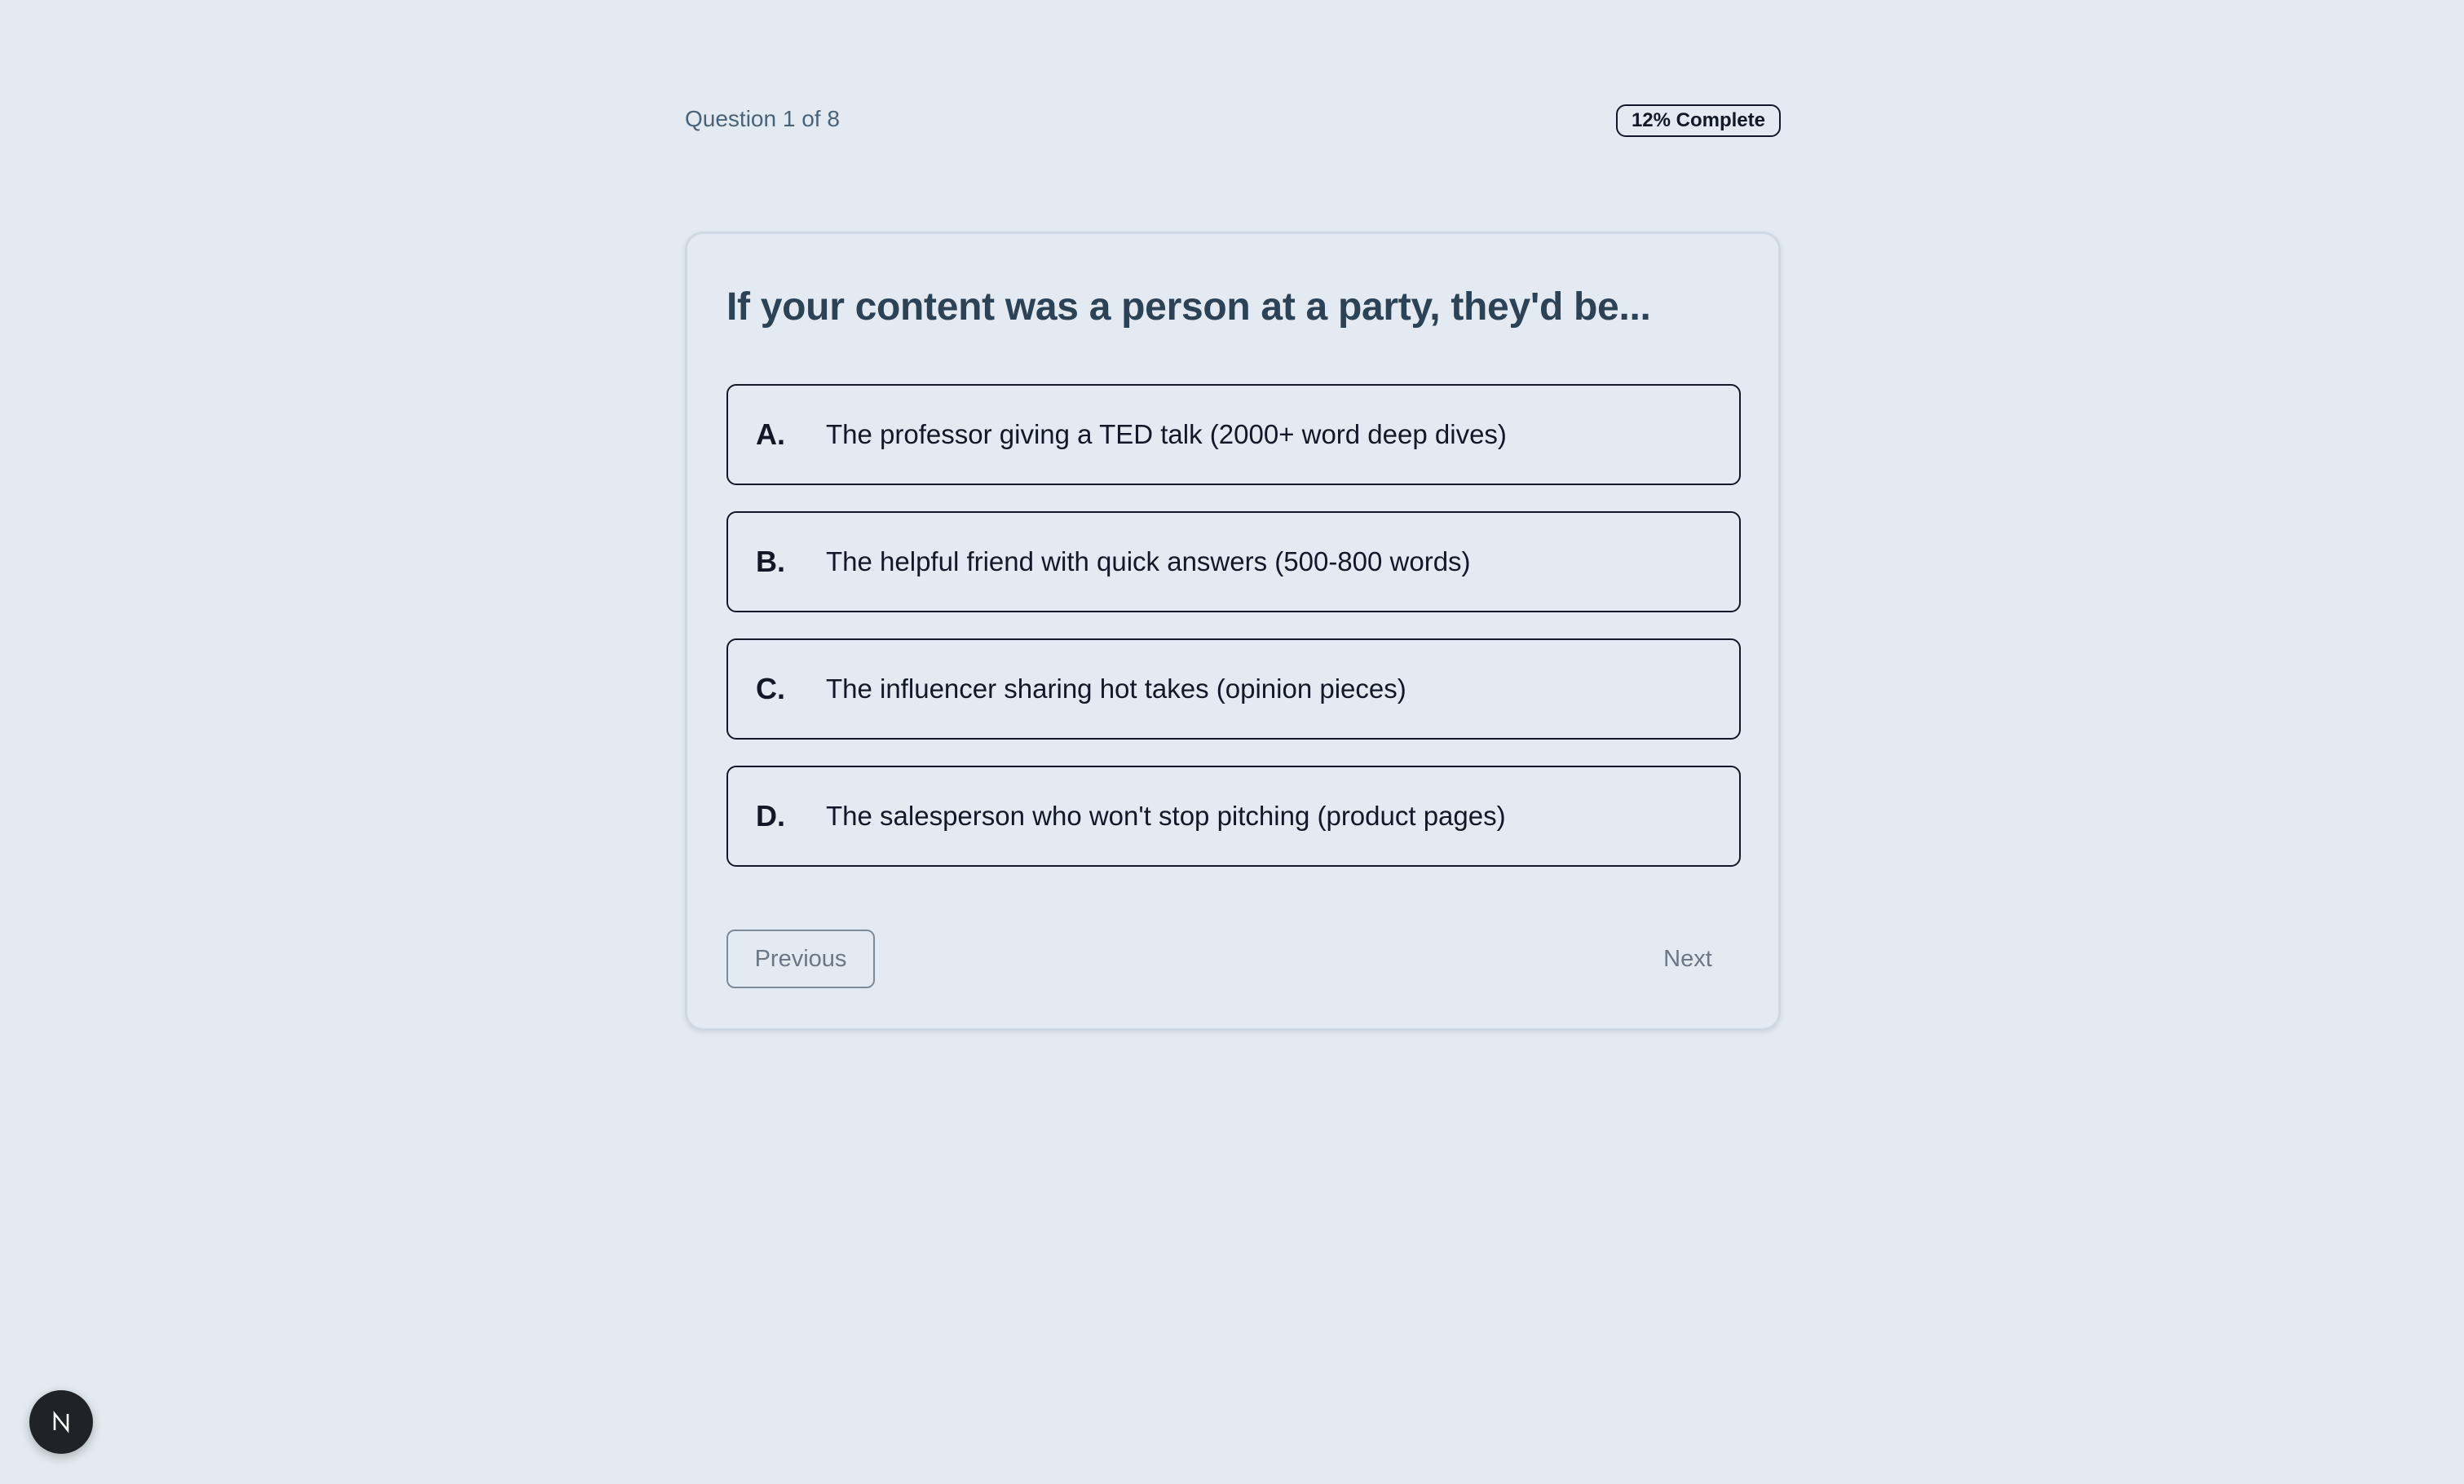  Describe the element at coordinates (770, 816) in the screenshot. I see `option-letter: D.` at that location.